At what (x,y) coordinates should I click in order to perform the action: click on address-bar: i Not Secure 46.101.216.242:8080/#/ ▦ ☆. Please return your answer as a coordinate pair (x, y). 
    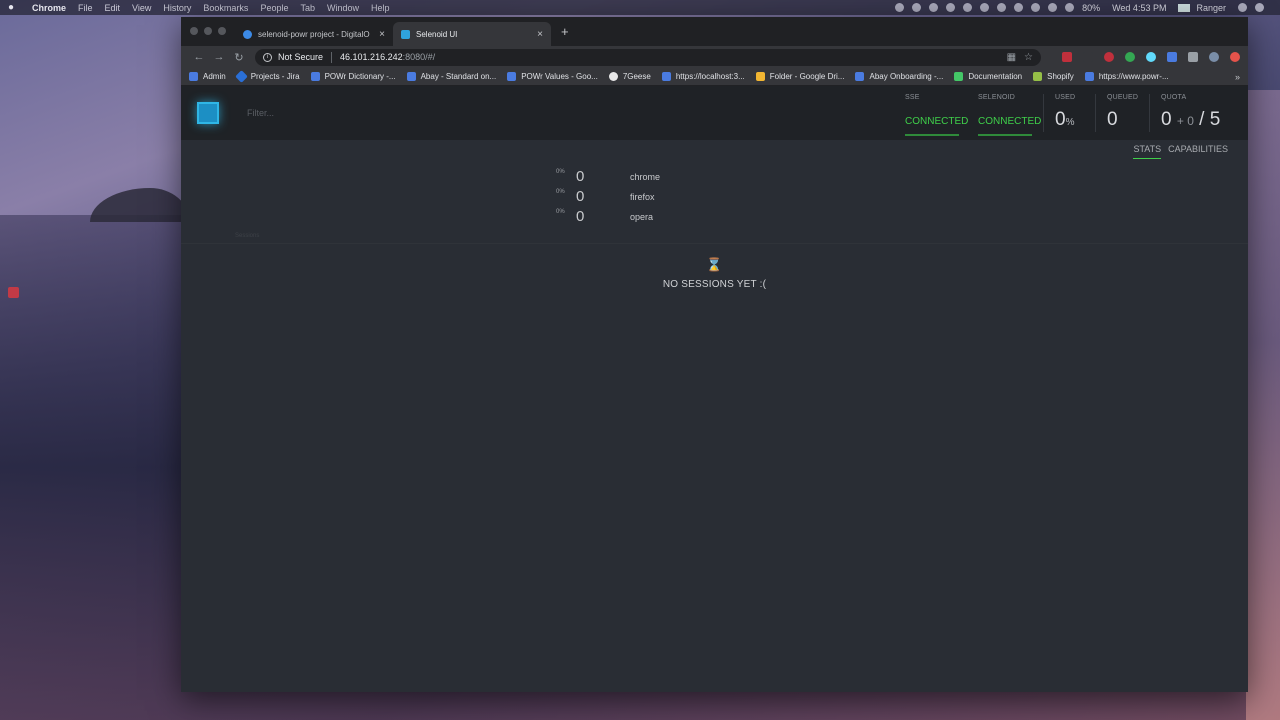
    Looking at the image, I should click on (648, 57).